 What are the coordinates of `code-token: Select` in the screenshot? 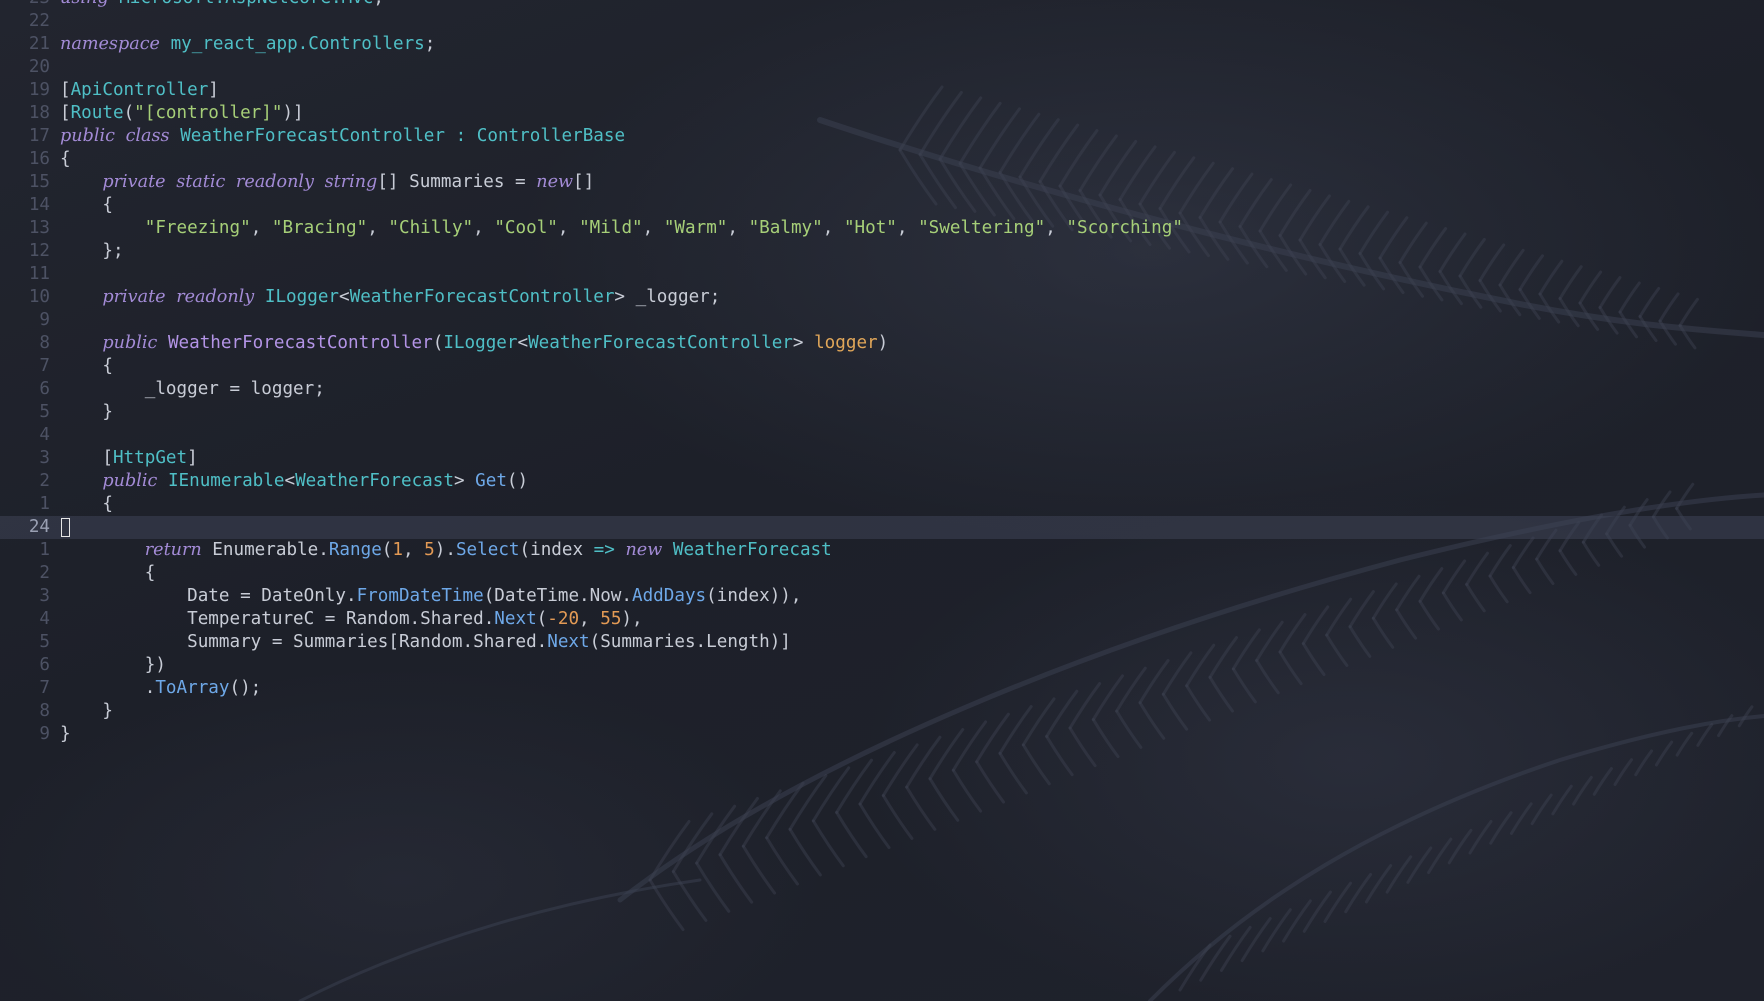 It's located at (487, 550).